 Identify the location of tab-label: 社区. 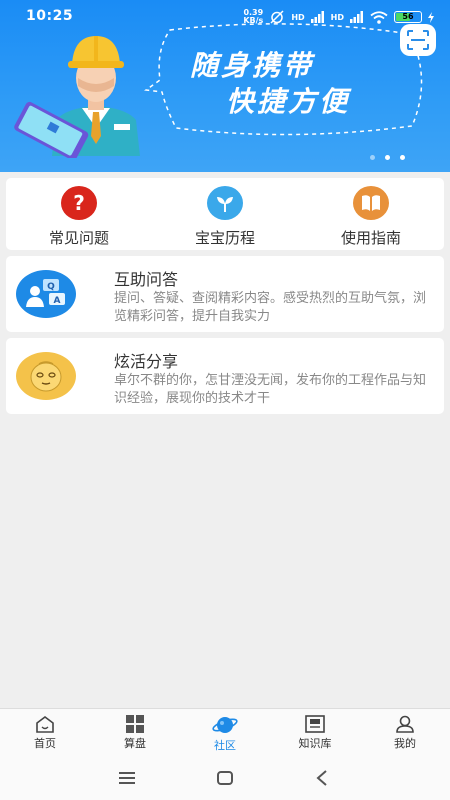
(225, 745).